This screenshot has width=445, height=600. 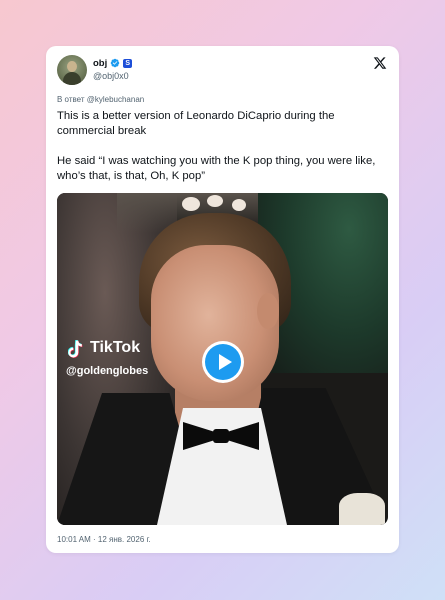 What do you see at coordinates (115, 347) in the screenshot?
I see `tiktok-brand-text: TikTok` at bounding box center [115, 347].